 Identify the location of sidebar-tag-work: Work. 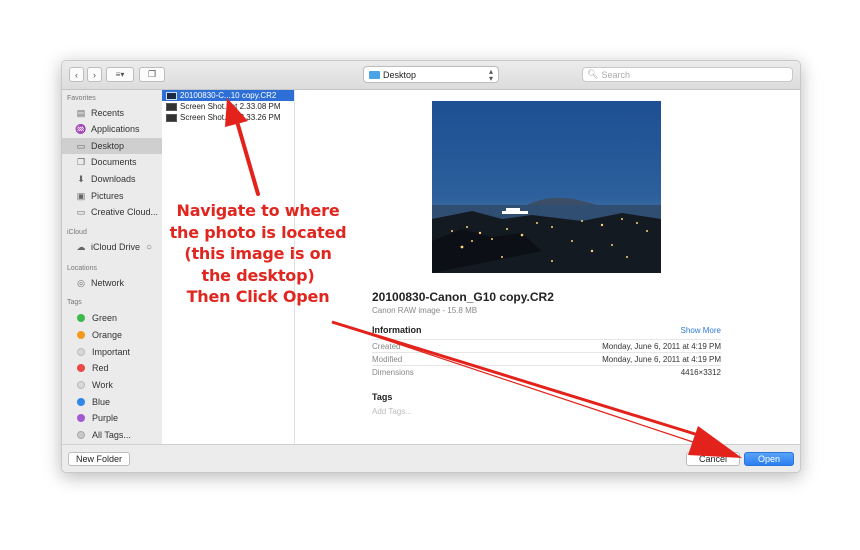
(112, 385).